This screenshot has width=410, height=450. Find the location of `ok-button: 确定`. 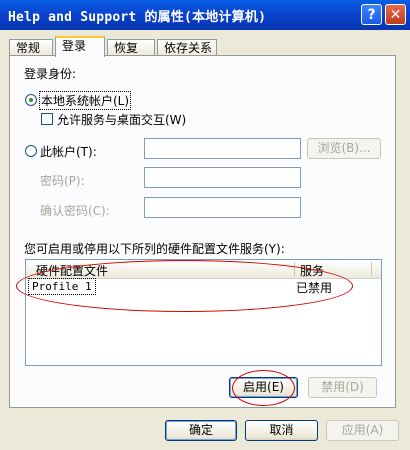

ok-button: 确定 is located at coordinates (201, 430).